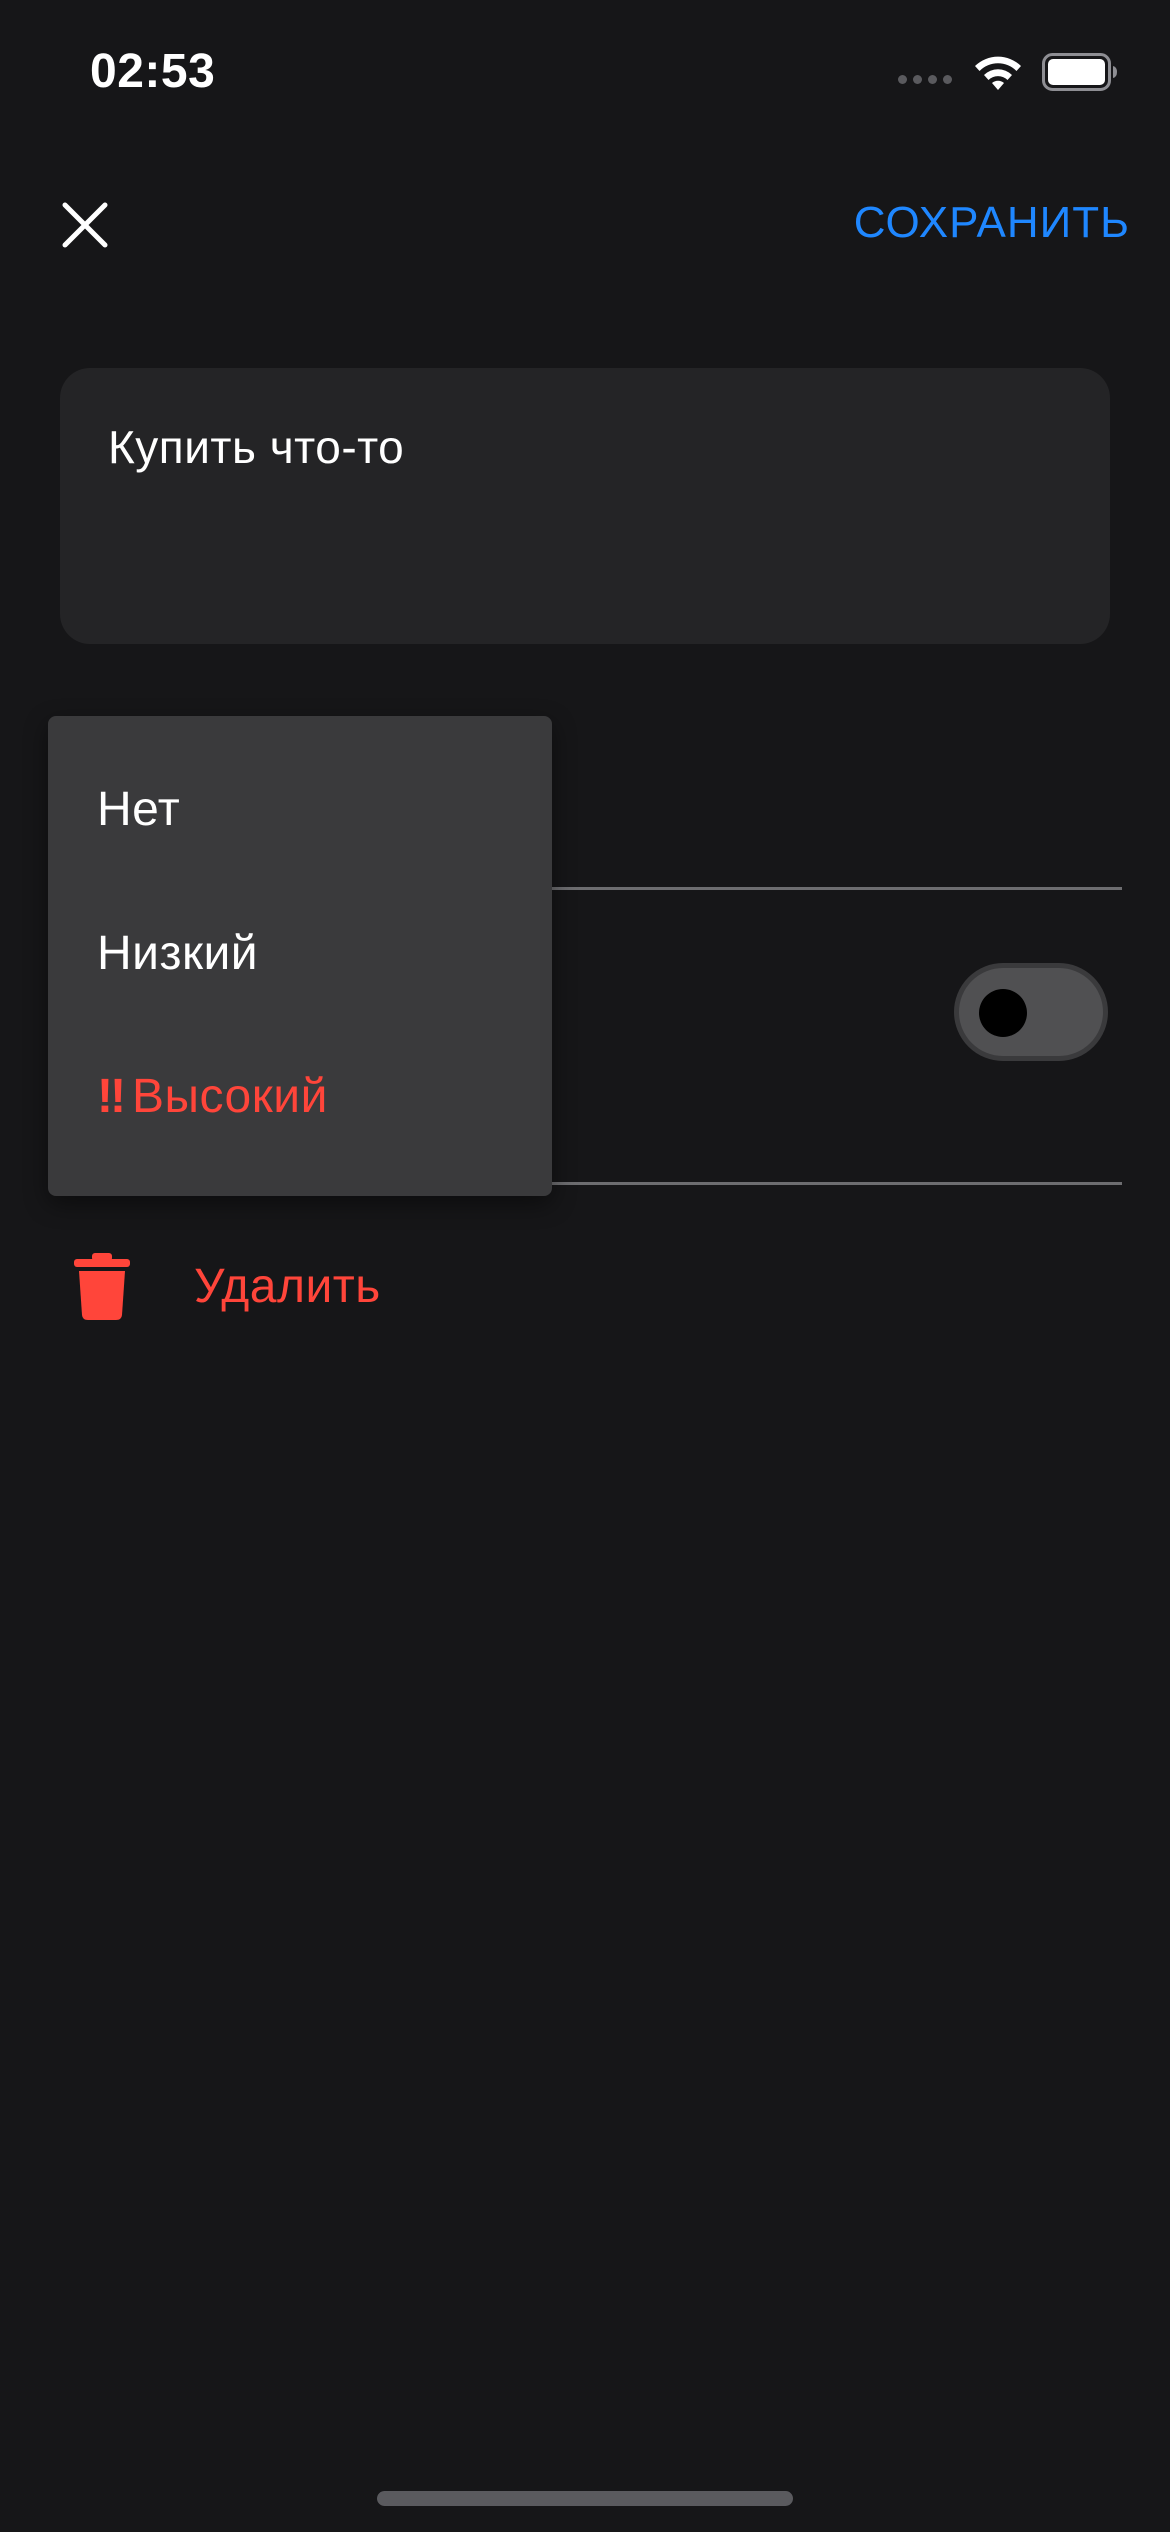 Image resolution: width=1170 pixels, height=2532 pixels. I want to click on status-icons, so click(1008, 72).